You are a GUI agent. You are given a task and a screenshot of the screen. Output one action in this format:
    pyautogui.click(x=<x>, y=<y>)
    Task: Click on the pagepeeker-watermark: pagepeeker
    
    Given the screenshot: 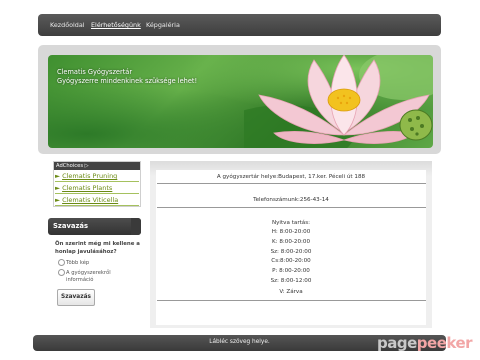 What is the action you would take?
    pyautogui.click(x=425, y=343)
    